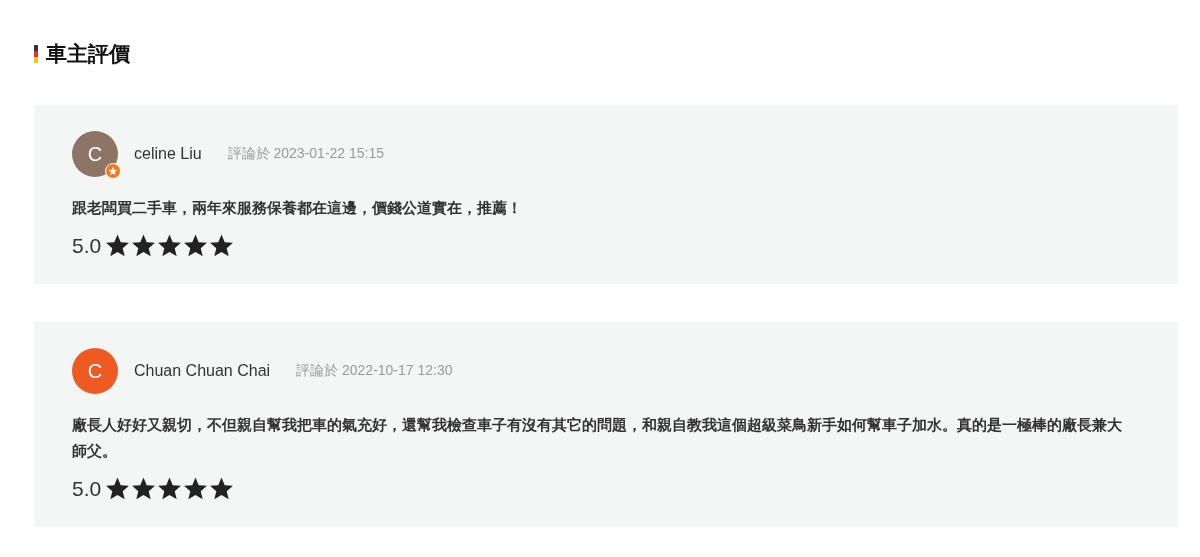 The width and height of the screenshot is (1200, 557). What do you see at coordinates (597, 438) in the screenshot?
I see `review-text: 廠長人好好又親切，不但親自幫我把車的氣充好，還幫我檢查車子有沒有其它的問題，和親自教我這個超級菜鳥新手如何幫車子加水。真的是一極棒的廠長兼大師父。` at bounding box center [597, 438].